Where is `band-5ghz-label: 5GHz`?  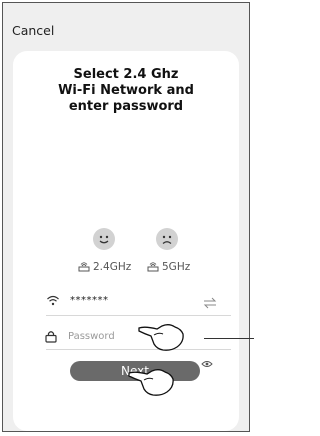 band-5ghz-label: 5GHz is located at coordinates (176, 267).